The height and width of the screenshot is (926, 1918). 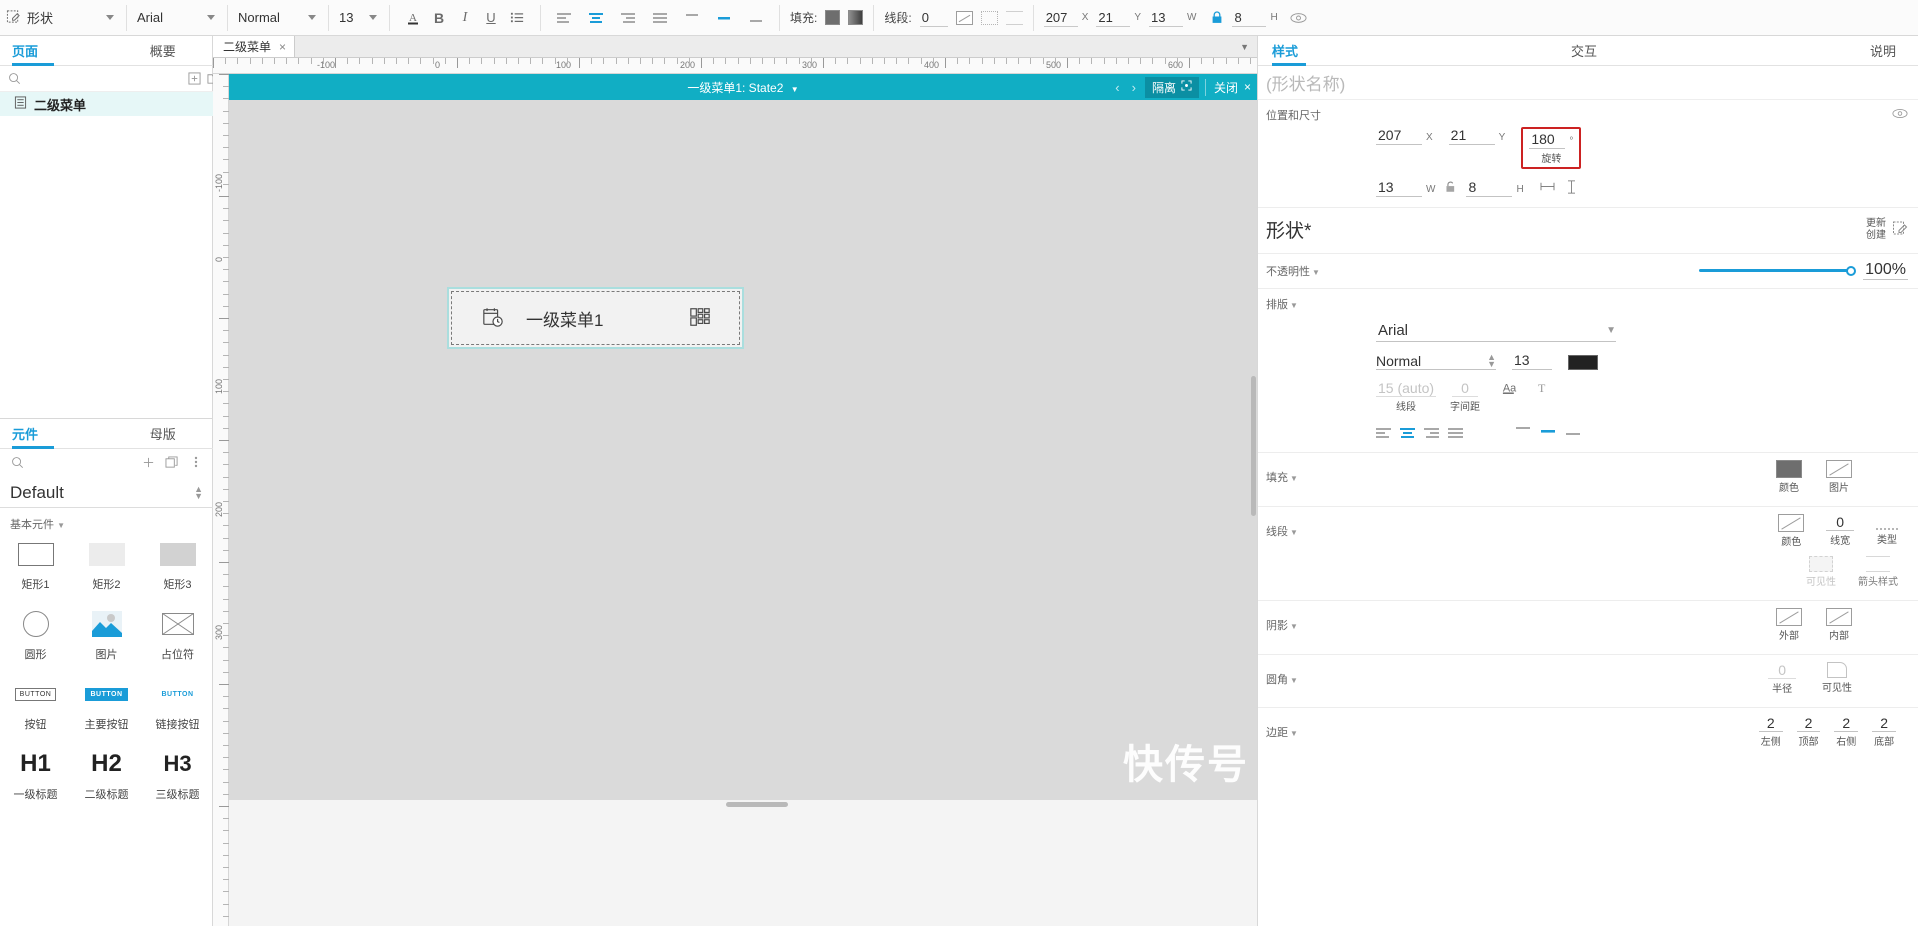 I want to click on tab-pages: 页面, so click(x=56, y=51).